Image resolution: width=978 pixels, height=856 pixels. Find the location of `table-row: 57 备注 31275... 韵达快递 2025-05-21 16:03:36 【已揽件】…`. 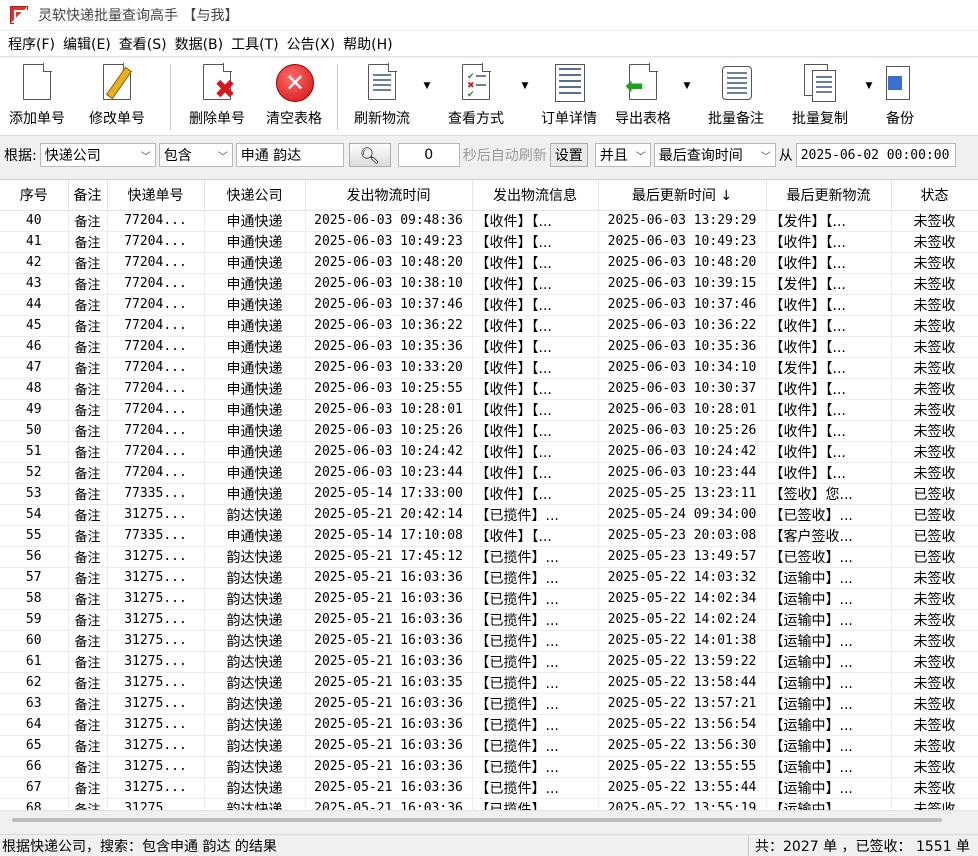

table-row: 57 备注 31275... 韵达快递 2025-05-21 16:03:36 【已揽件】… is located at coordinates (489, 578).